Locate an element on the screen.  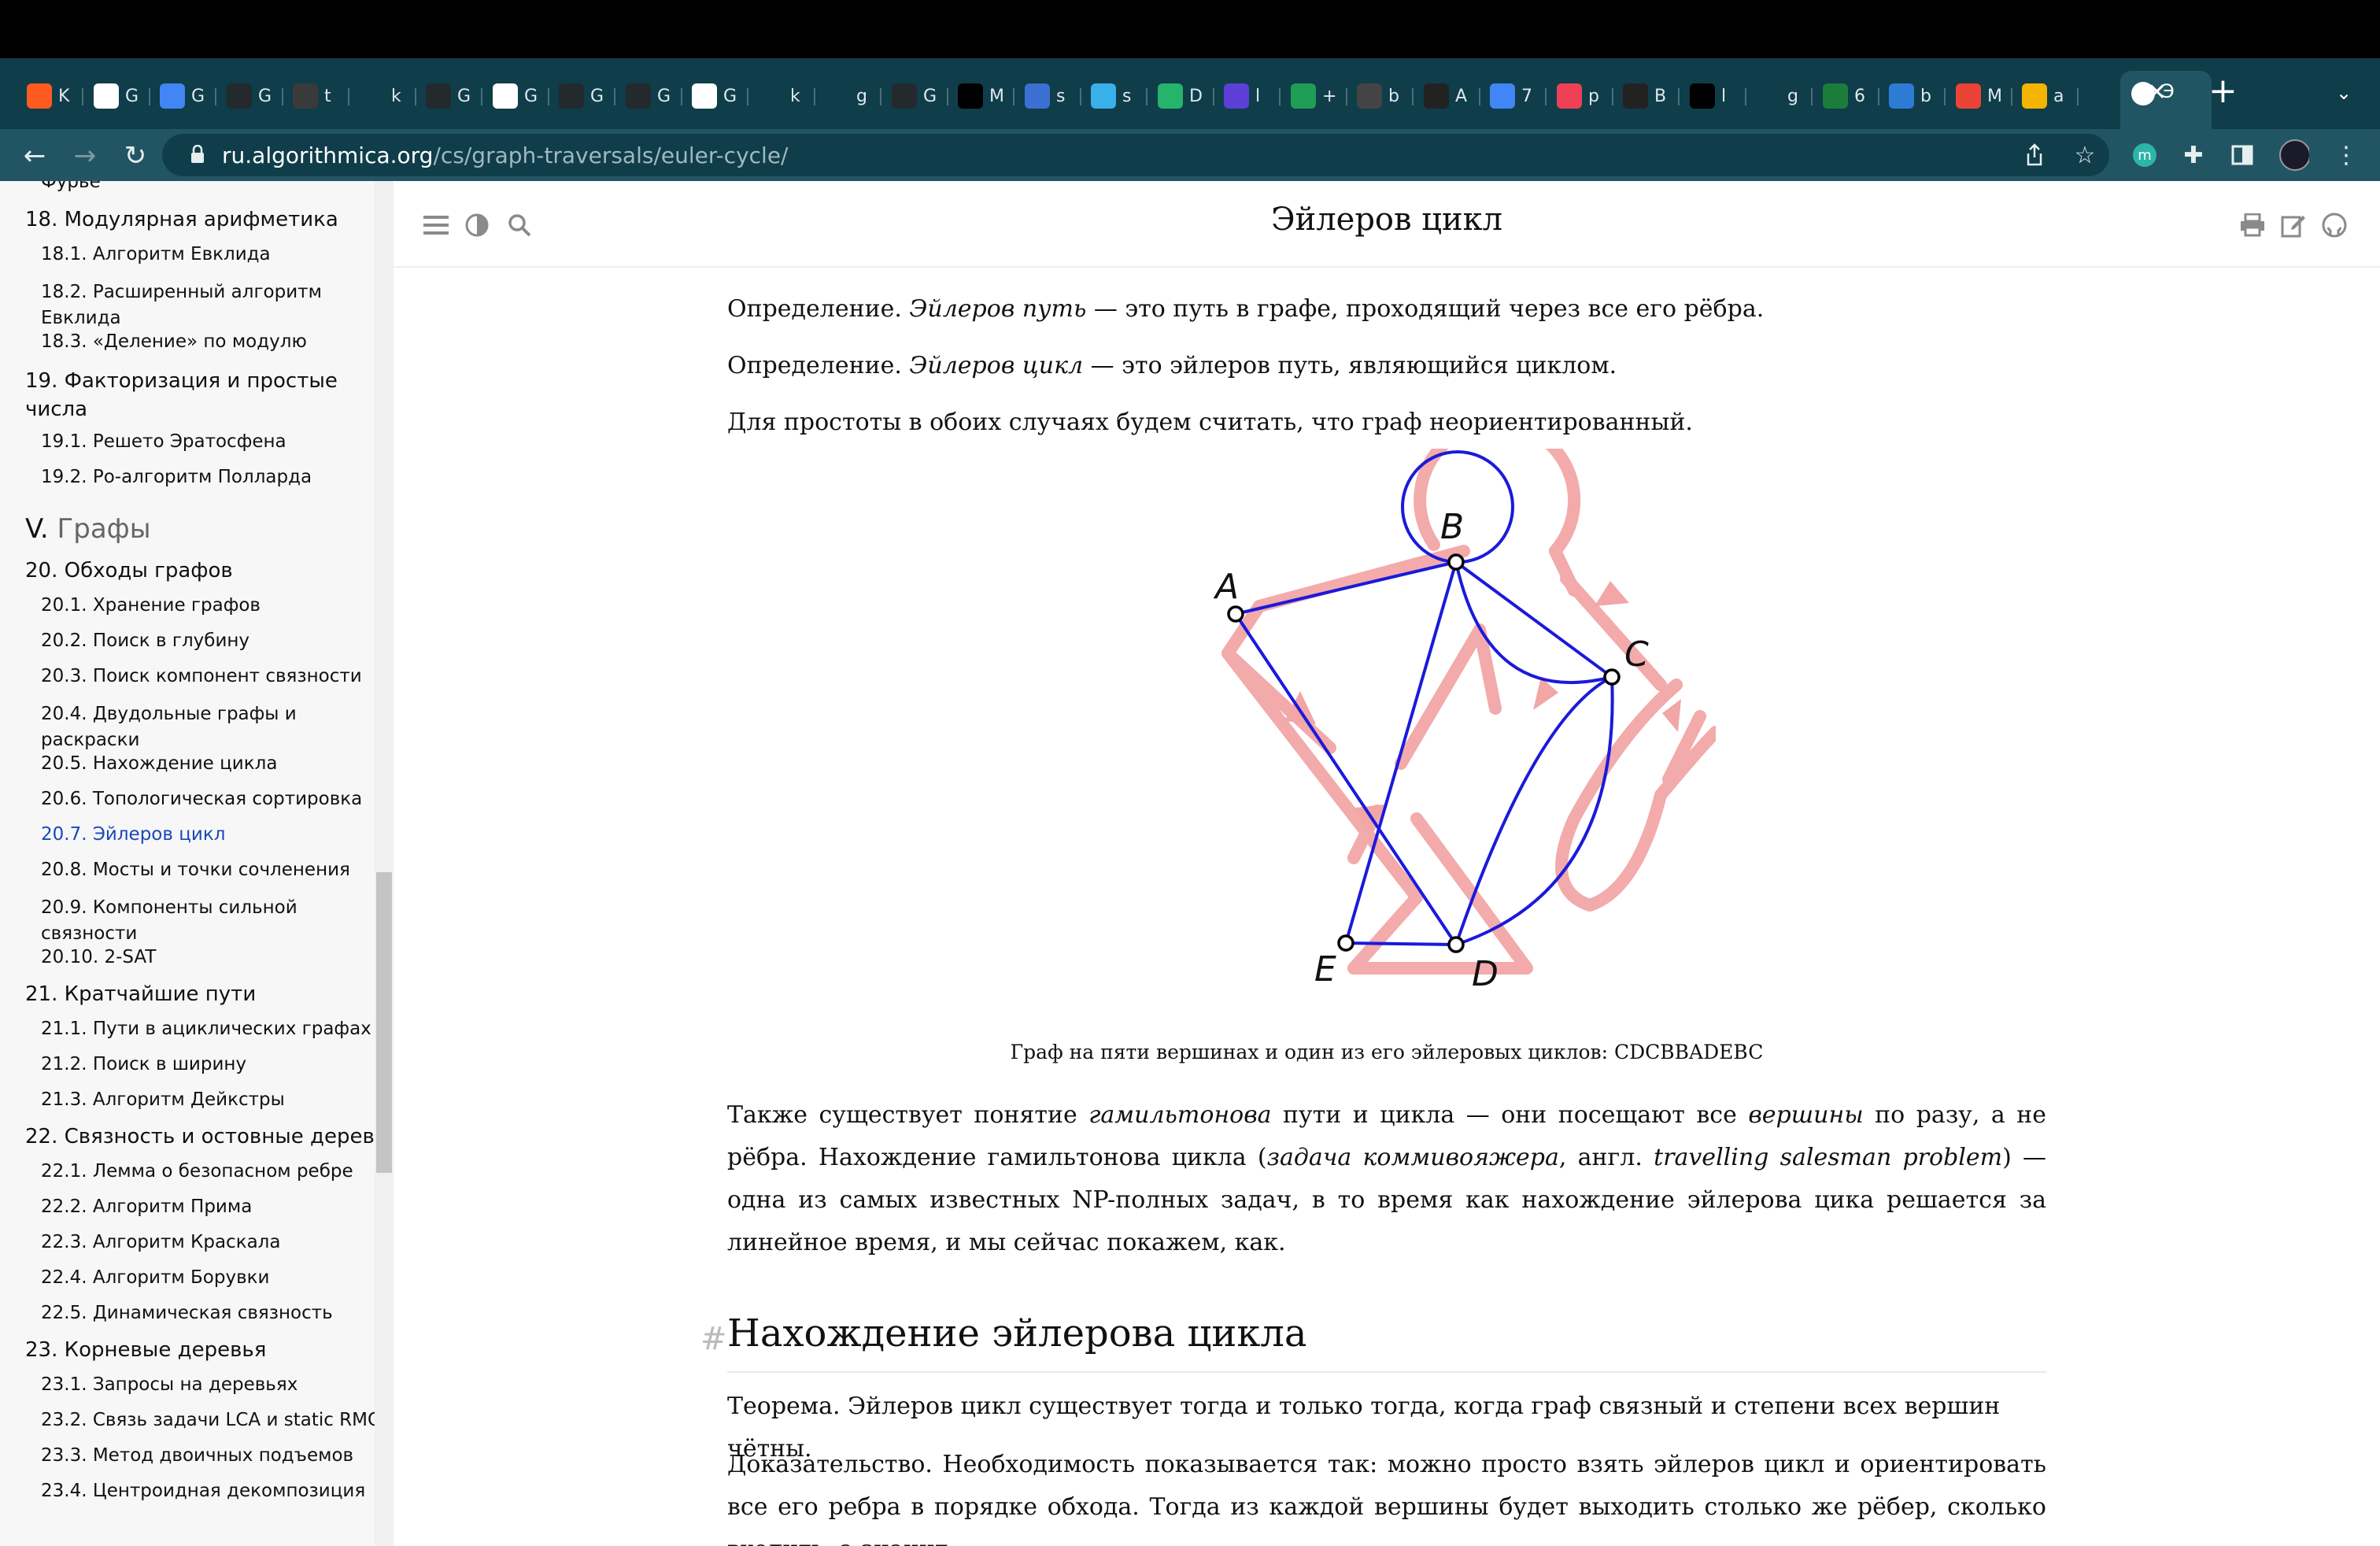
toc-item-16: 20.8. Мосты и точки сочленения is located at coordinates (195, 870).